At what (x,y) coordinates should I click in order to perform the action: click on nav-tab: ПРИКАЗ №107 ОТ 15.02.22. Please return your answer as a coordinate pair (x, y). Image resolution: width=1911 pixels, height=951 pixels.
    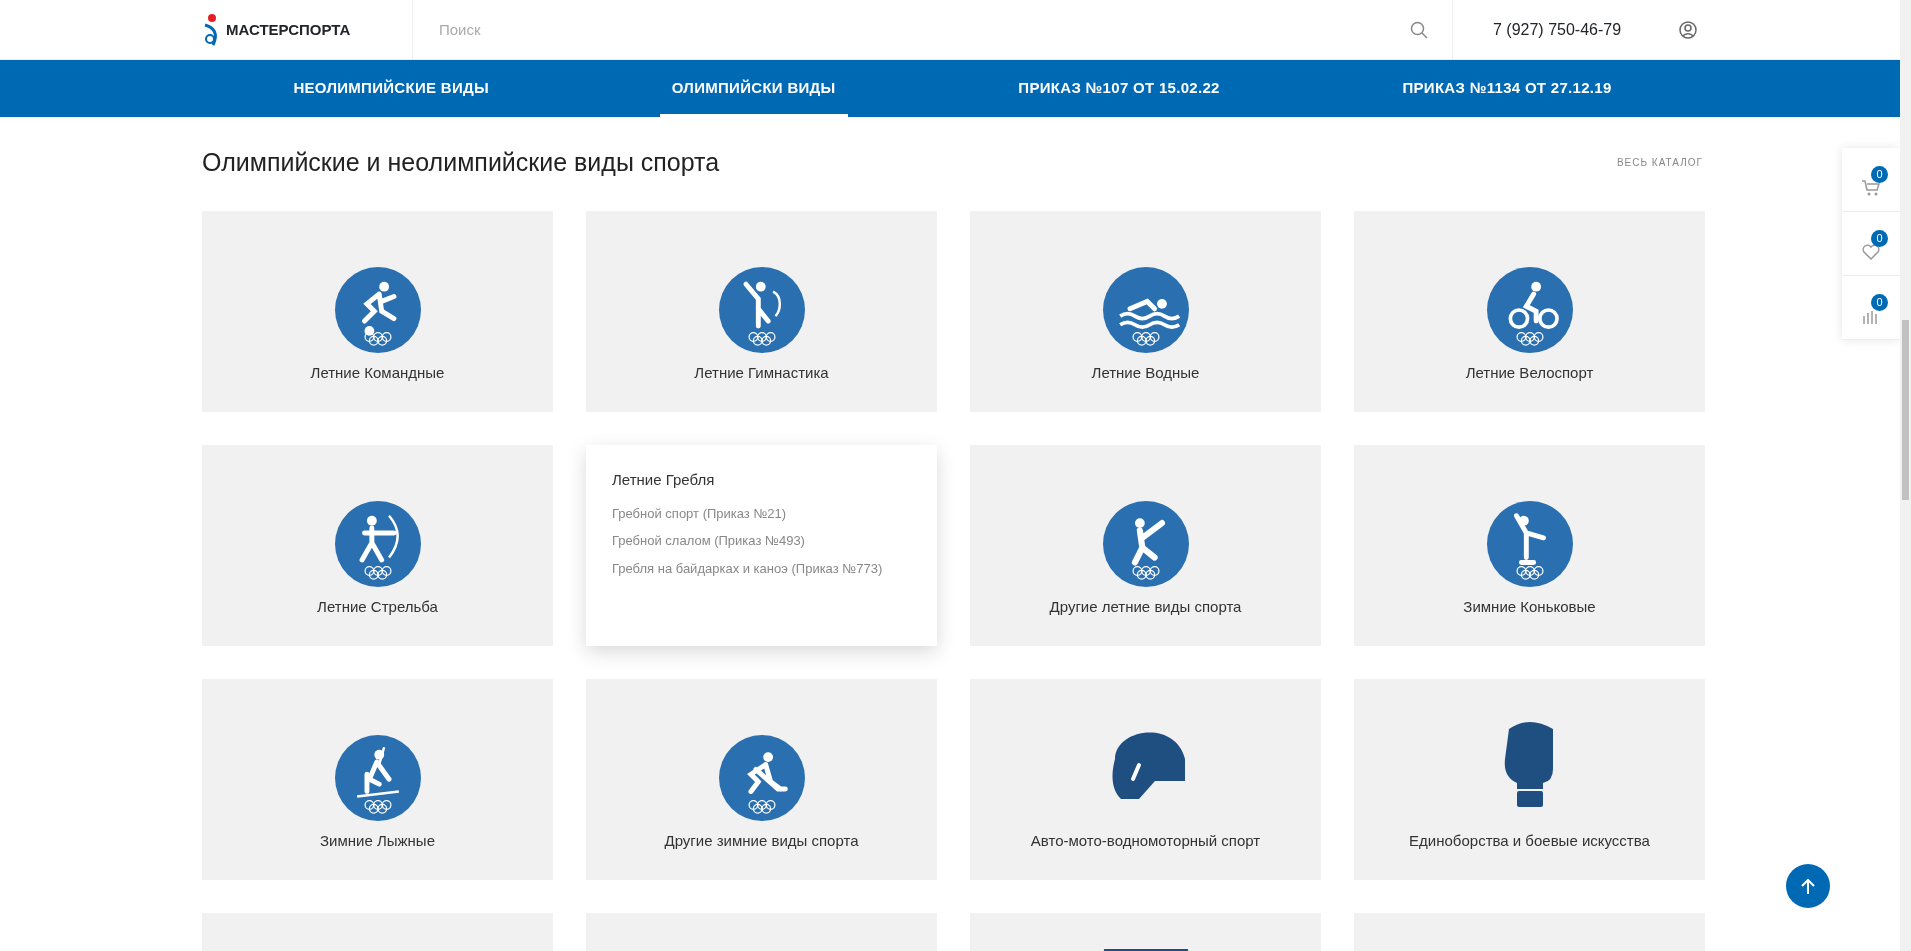
    Looking at the image, I should click on (1119, 88).